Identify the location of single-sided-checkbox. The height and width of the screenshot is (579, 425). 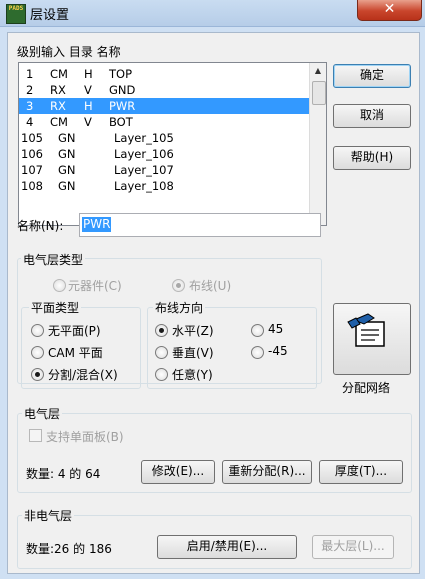
(35, 435).